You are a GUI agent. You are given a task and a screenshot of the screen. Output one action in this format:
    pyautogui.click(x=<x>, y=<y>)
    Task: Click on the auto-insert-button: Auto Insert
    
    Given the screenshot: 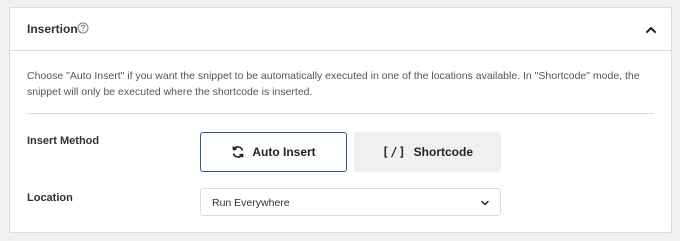 What is the action you would take?
    pyautogui.click(x=273, y=152)
    